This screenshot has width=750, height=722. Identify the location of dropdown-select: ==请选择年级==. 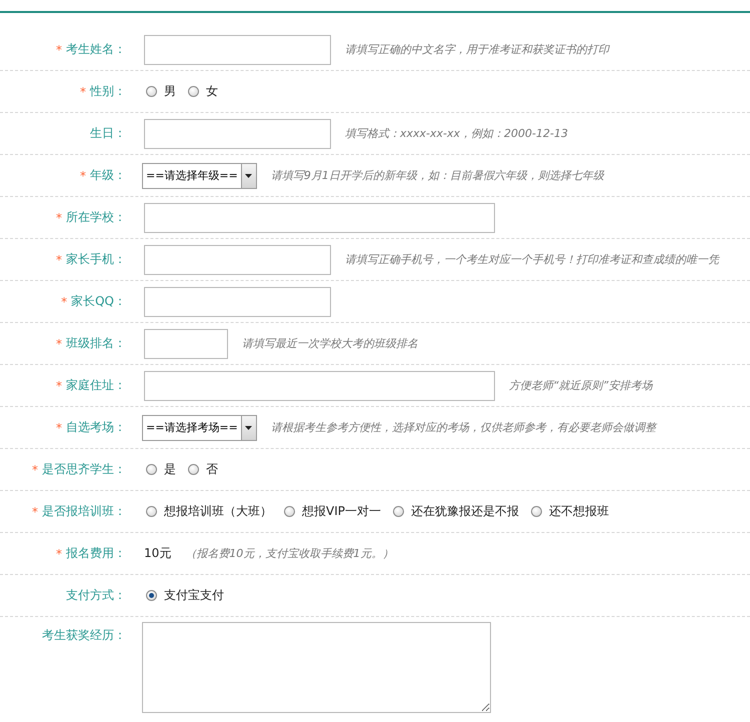
(199, 175).